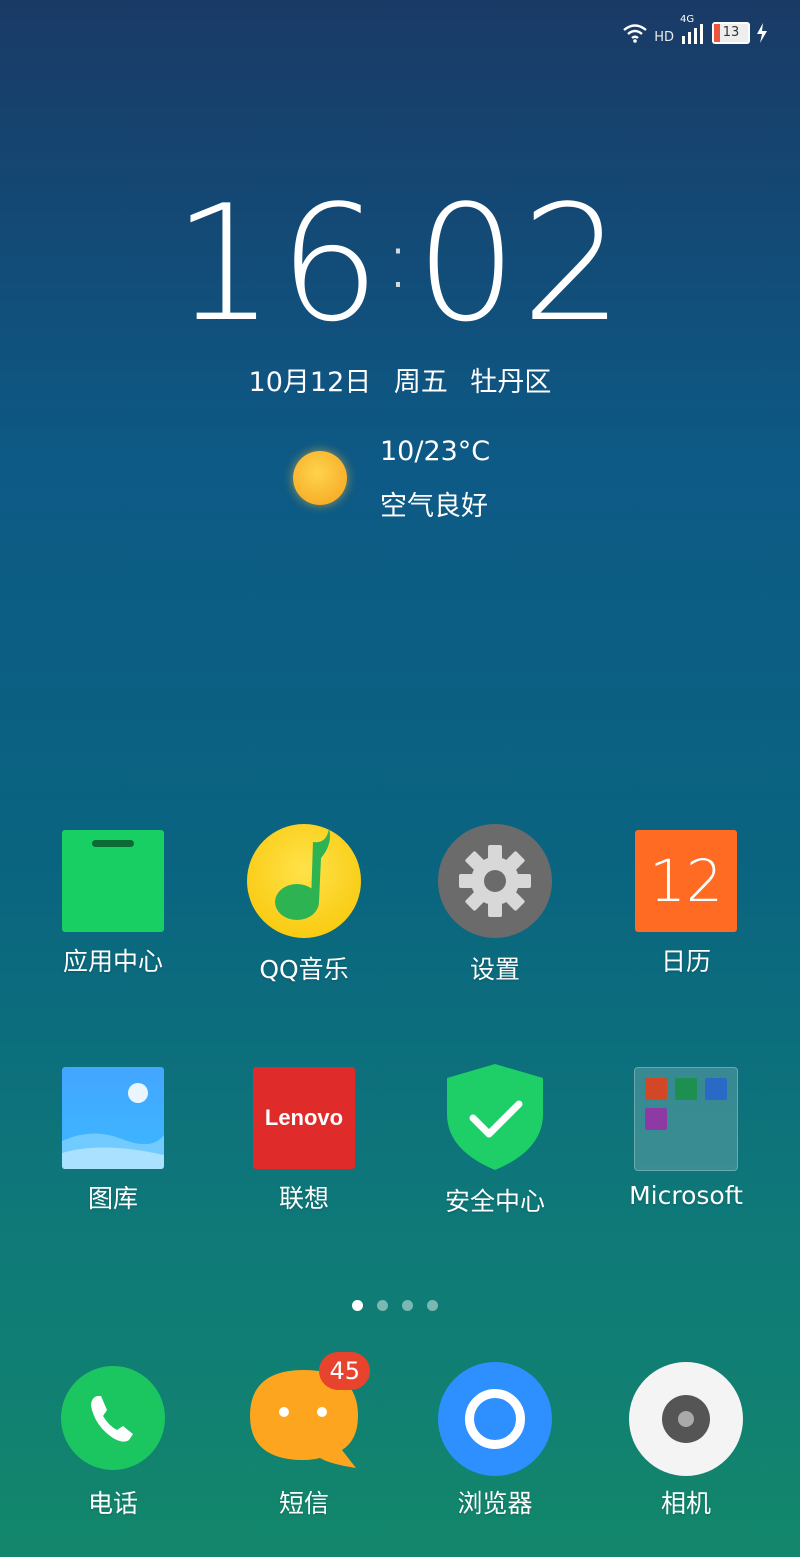 The width and height of the screenshot is (800, 1557). Describe the element at coordinates (303, 1198) in the screenshot. I see `app-label: 联想` at that location.